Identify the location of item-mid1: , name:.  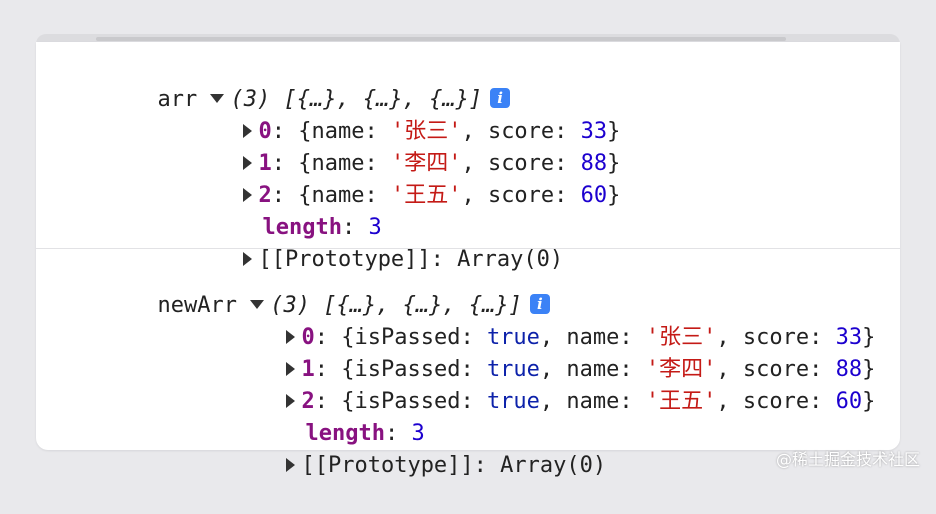
(592, 401).